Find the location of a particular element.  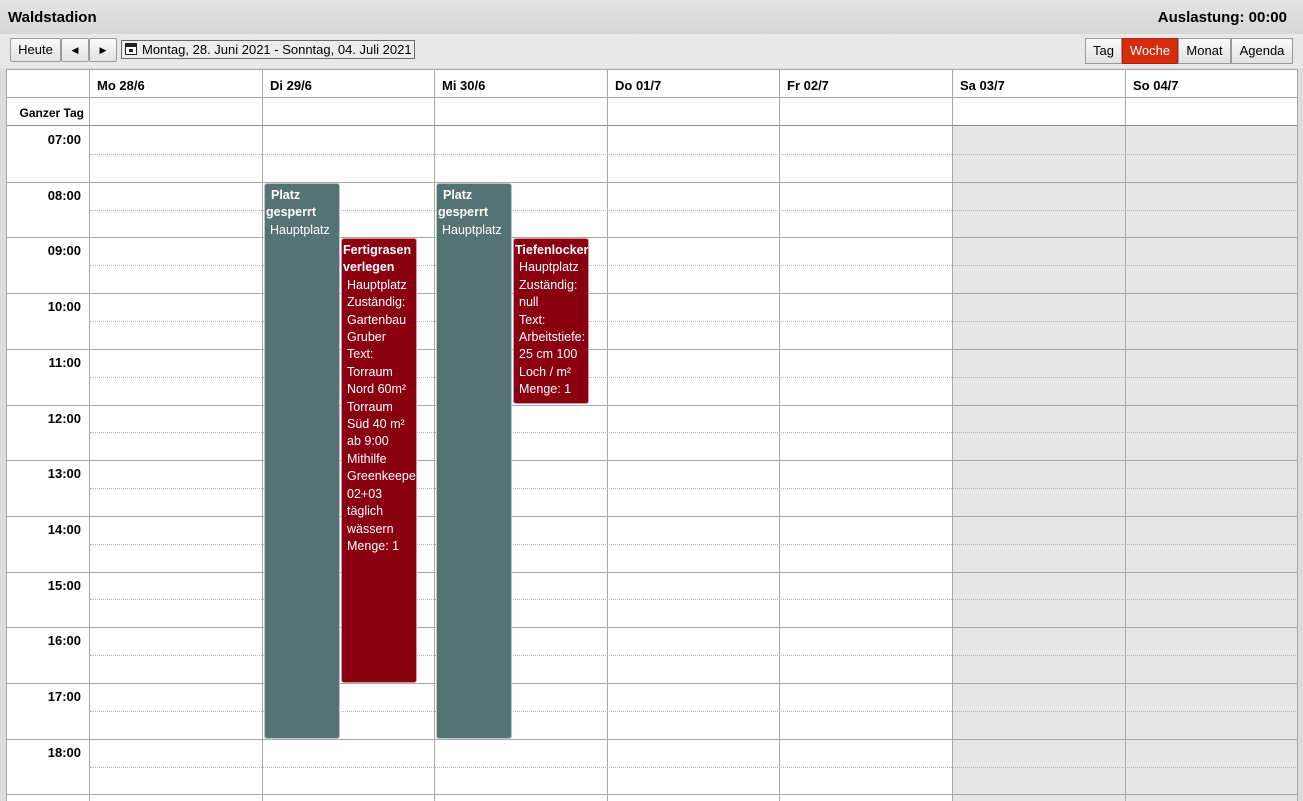

chevron-left-icon: ◀ is located at coordinates (75, 50).